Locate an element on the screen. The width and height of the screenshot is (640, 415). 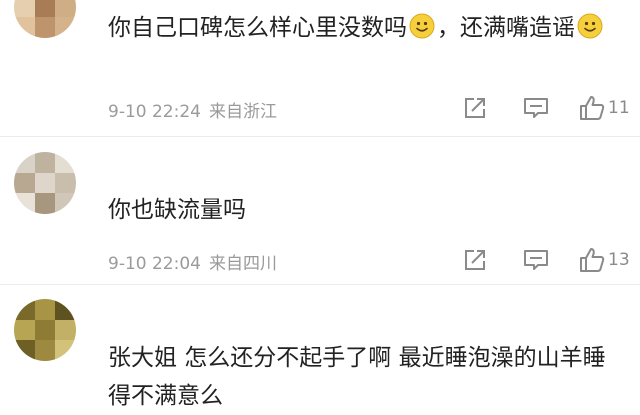
comment-meta: 9-10 22:24 来自浙江 is located at coordinates (192, 109).